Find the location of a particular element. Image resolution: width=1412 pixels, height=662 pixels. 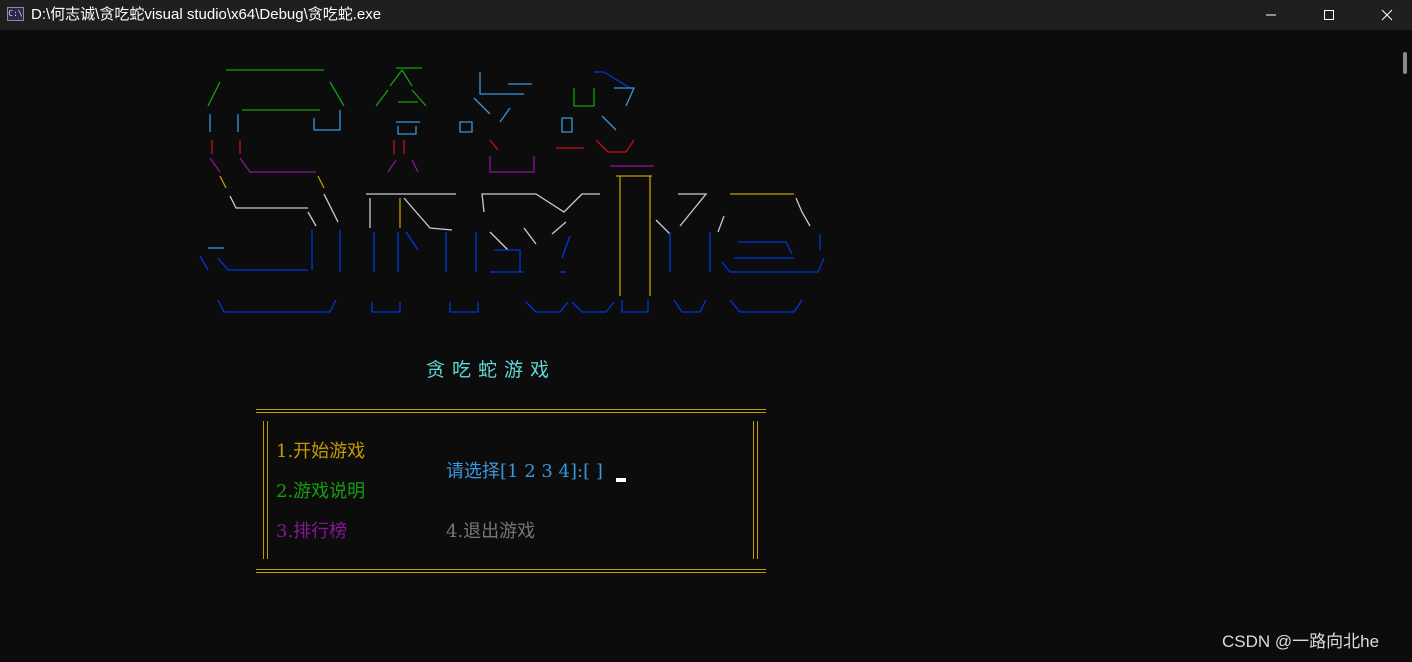

frame-bottom-border is located at coordinates (511, 571).